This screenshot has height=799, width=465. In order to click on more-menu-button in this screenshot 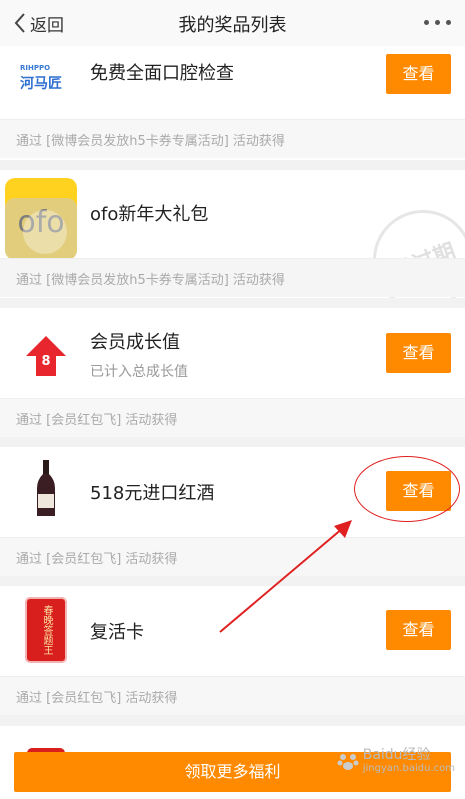, I will do `click(437, 22)`.